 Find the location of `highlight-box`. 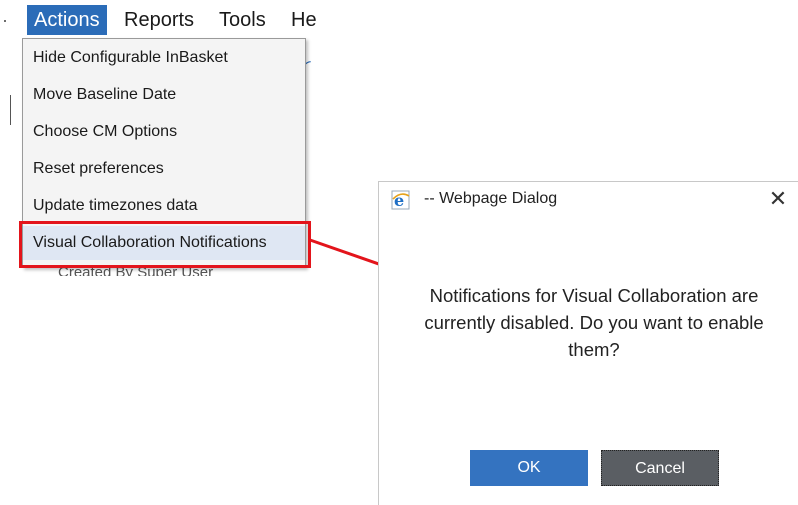

highlight-box is located at coordinates (165, 244).